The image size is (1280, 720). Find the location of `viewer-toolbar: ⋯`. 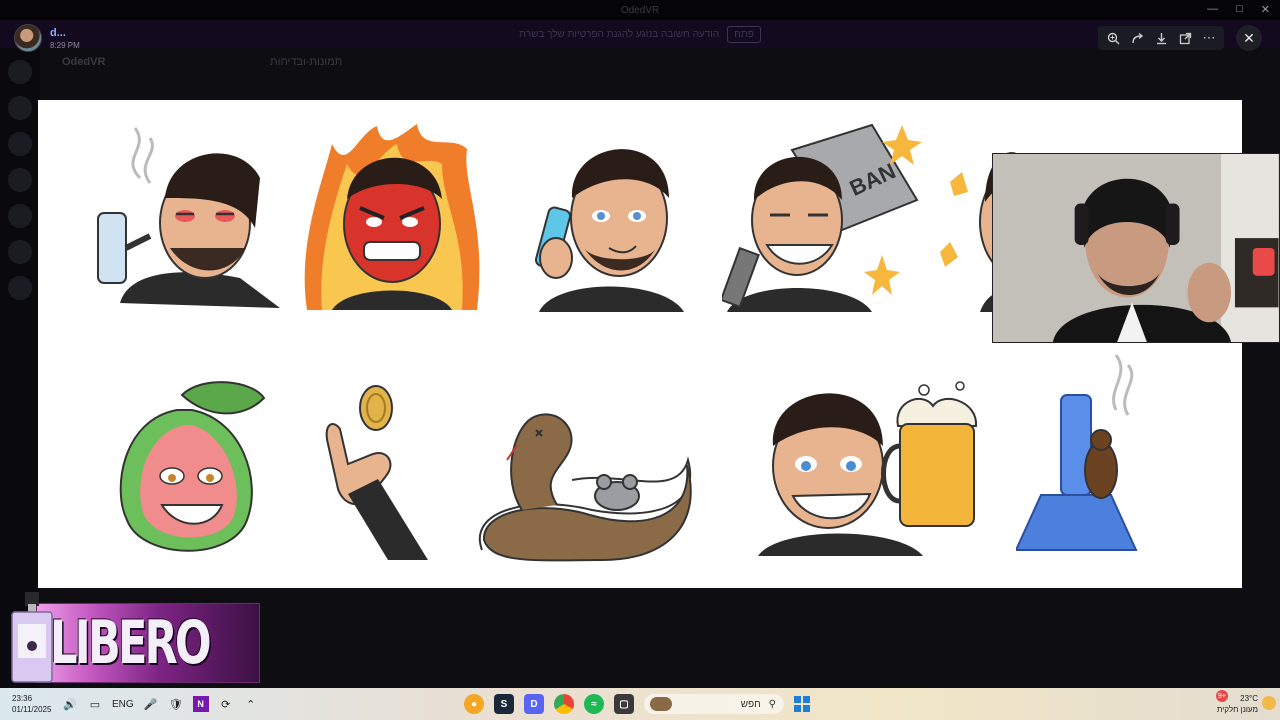

viewer-toolbar: ⋯ is located at coordinates (1161, 38).